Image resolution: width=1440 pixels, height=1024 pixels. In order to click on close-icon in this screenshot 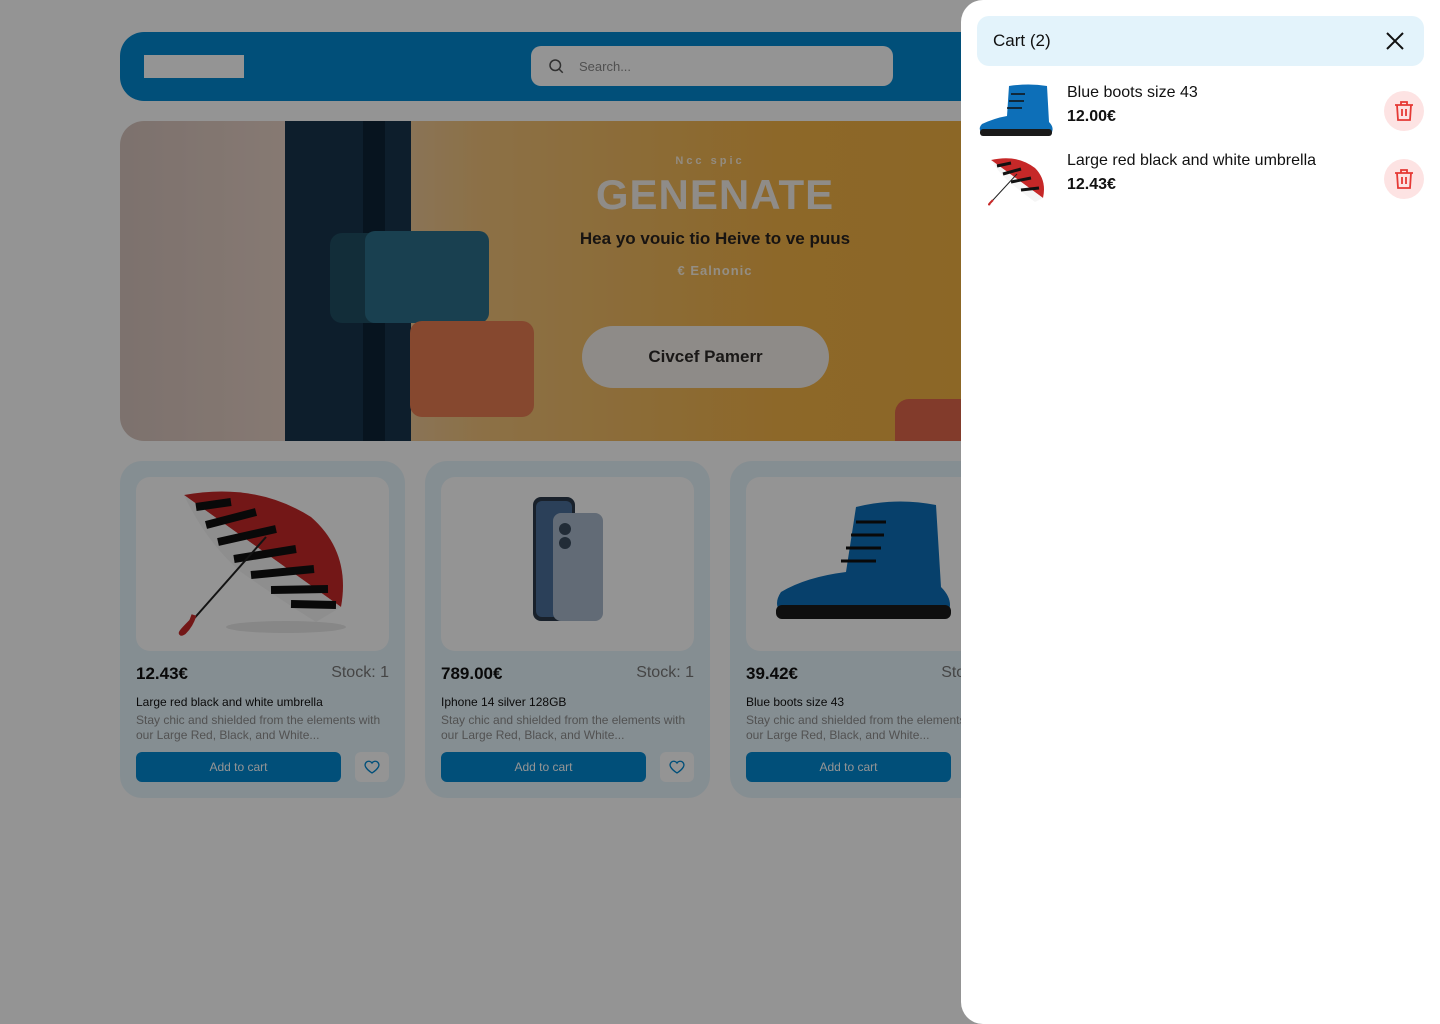, I will do `click(1395, 41)`.